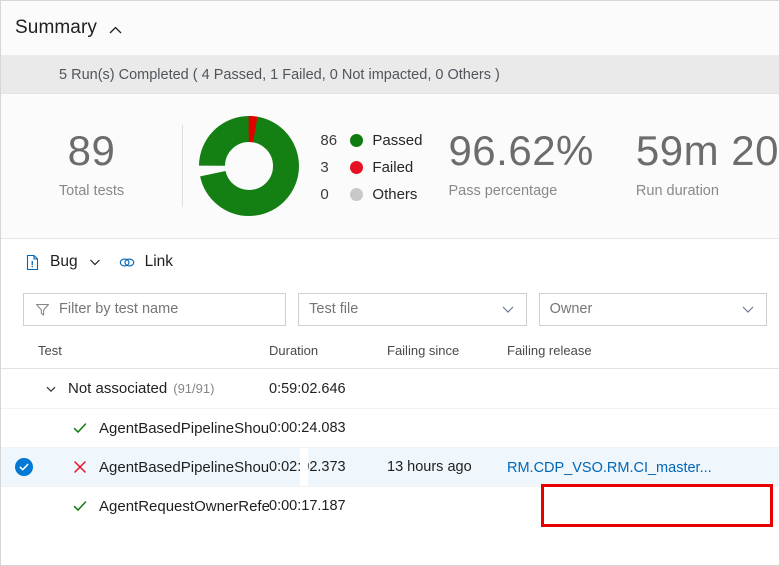 The width and height of the screenshot is (780, 566). Describe the element at coordinates (118, 388) in the screenshot. I see `group-name: Not associated` at that location.